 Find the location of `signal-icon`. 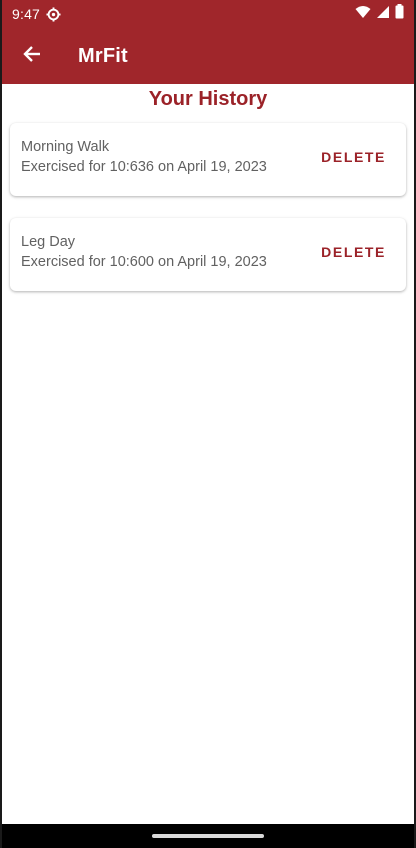

signal-icon is located at coordinates (383, 14).